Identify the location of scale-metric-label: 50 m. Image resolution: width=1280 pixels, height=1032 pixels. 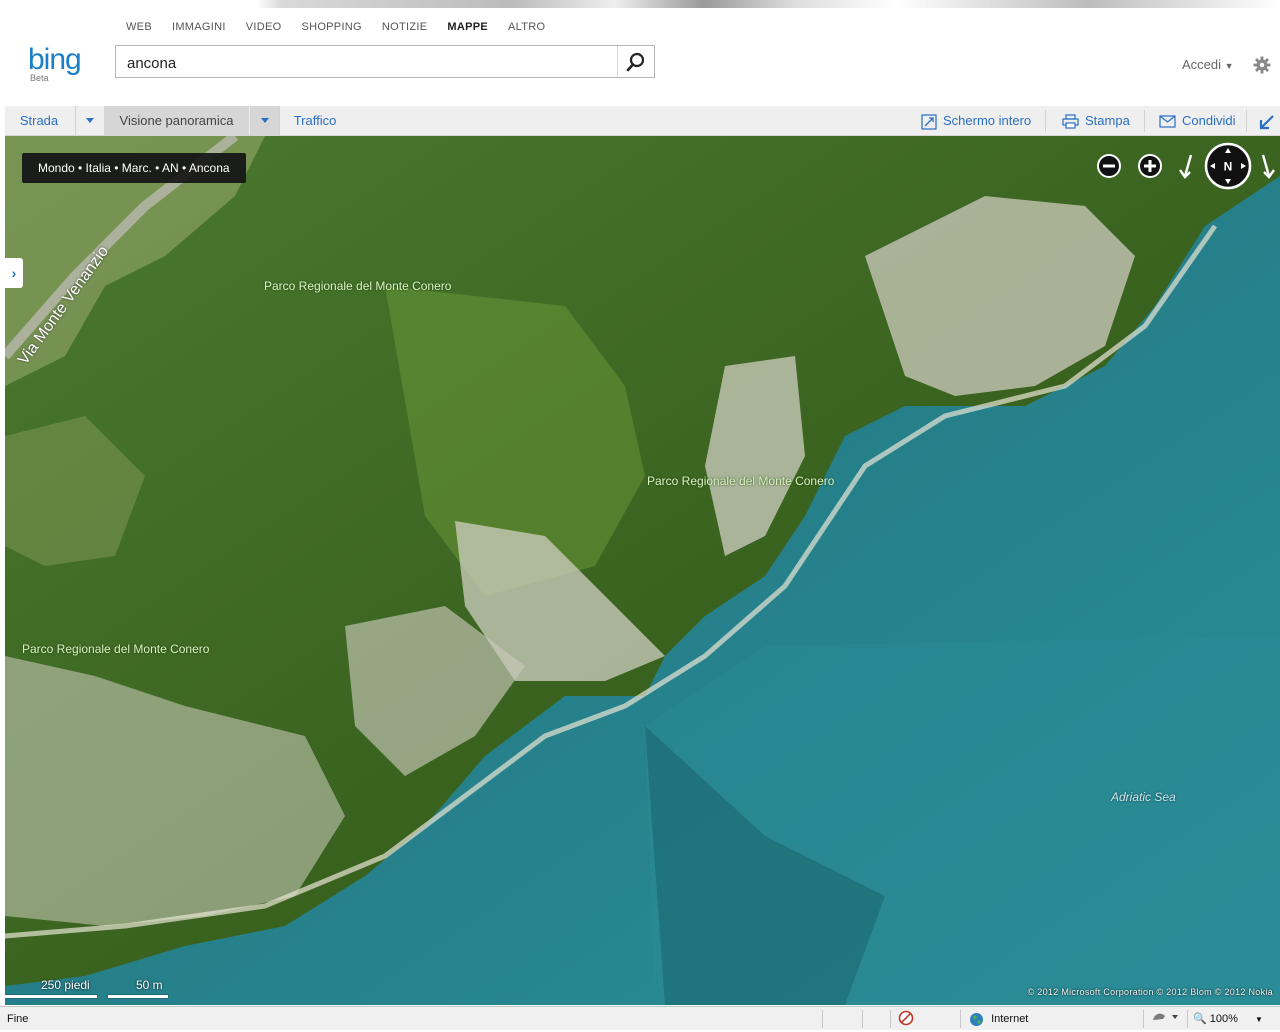
(149, 985).